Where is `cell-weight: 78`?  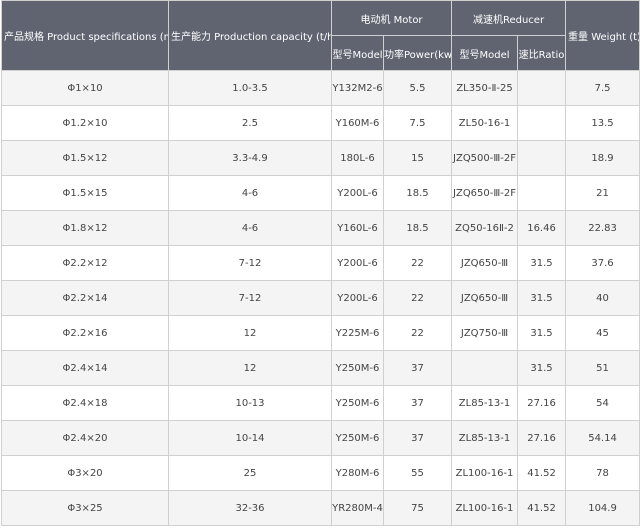 cell-weight: 78 is located at coordinates (602, 473).